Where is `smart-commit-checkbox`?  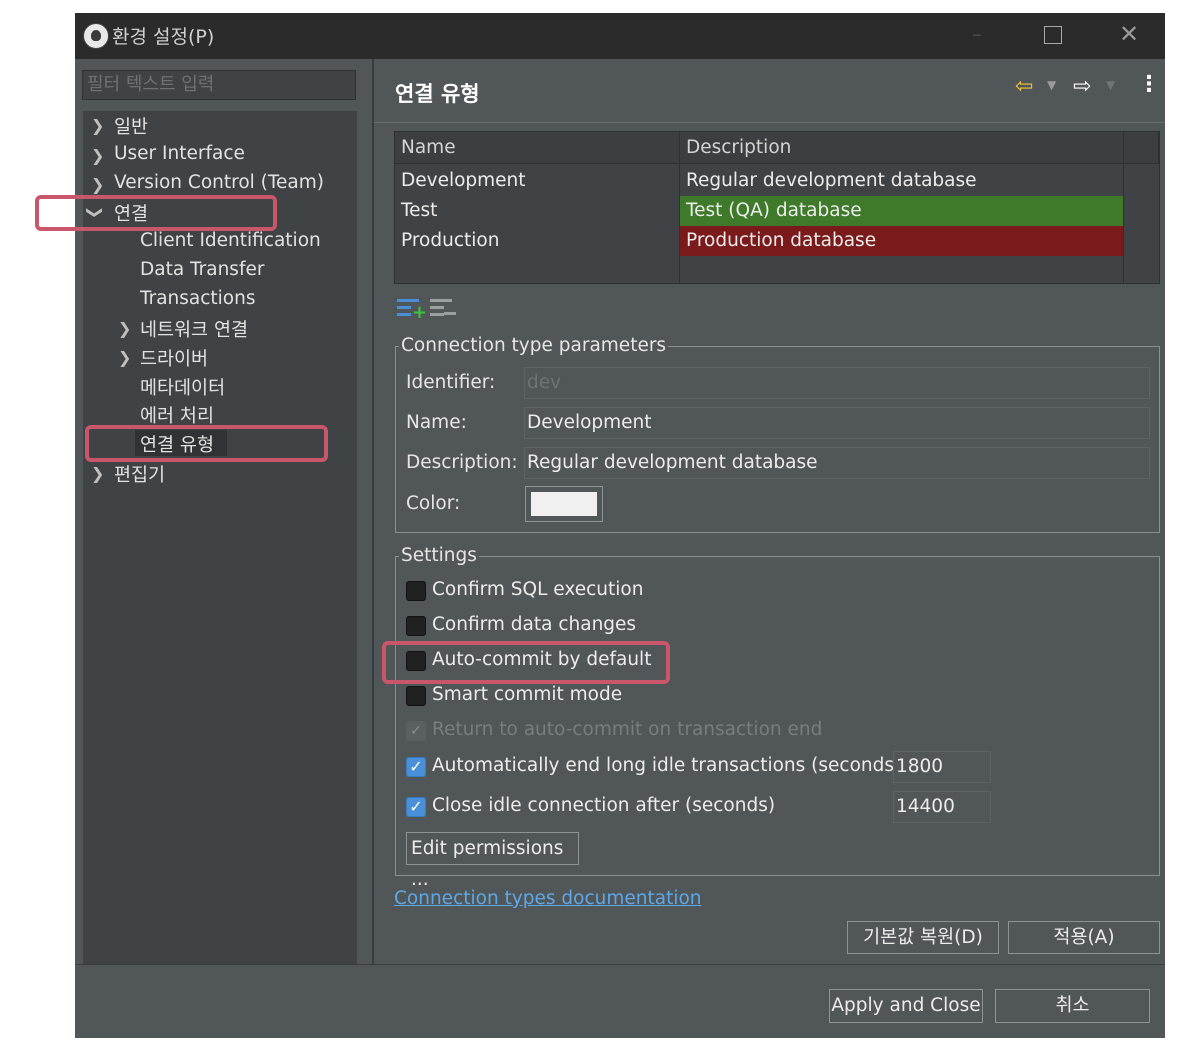
smart-commit-checkbox is located at coordinates (416, 696).